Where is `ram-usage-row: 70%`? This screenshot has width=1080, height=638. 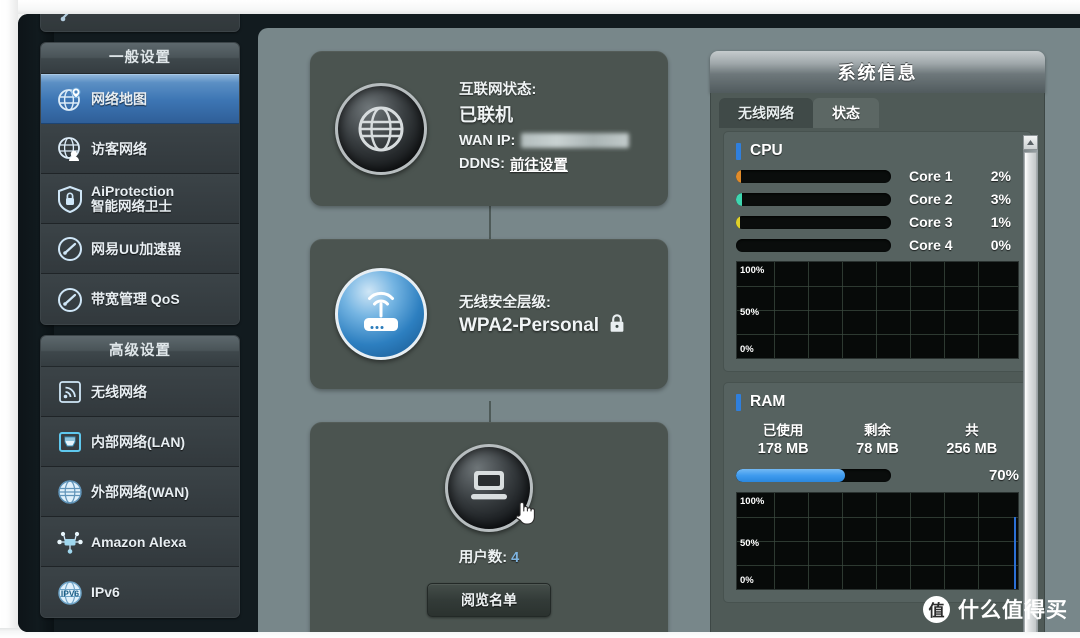
ram-usage-row: 70% is located at coordinates (877, 475).